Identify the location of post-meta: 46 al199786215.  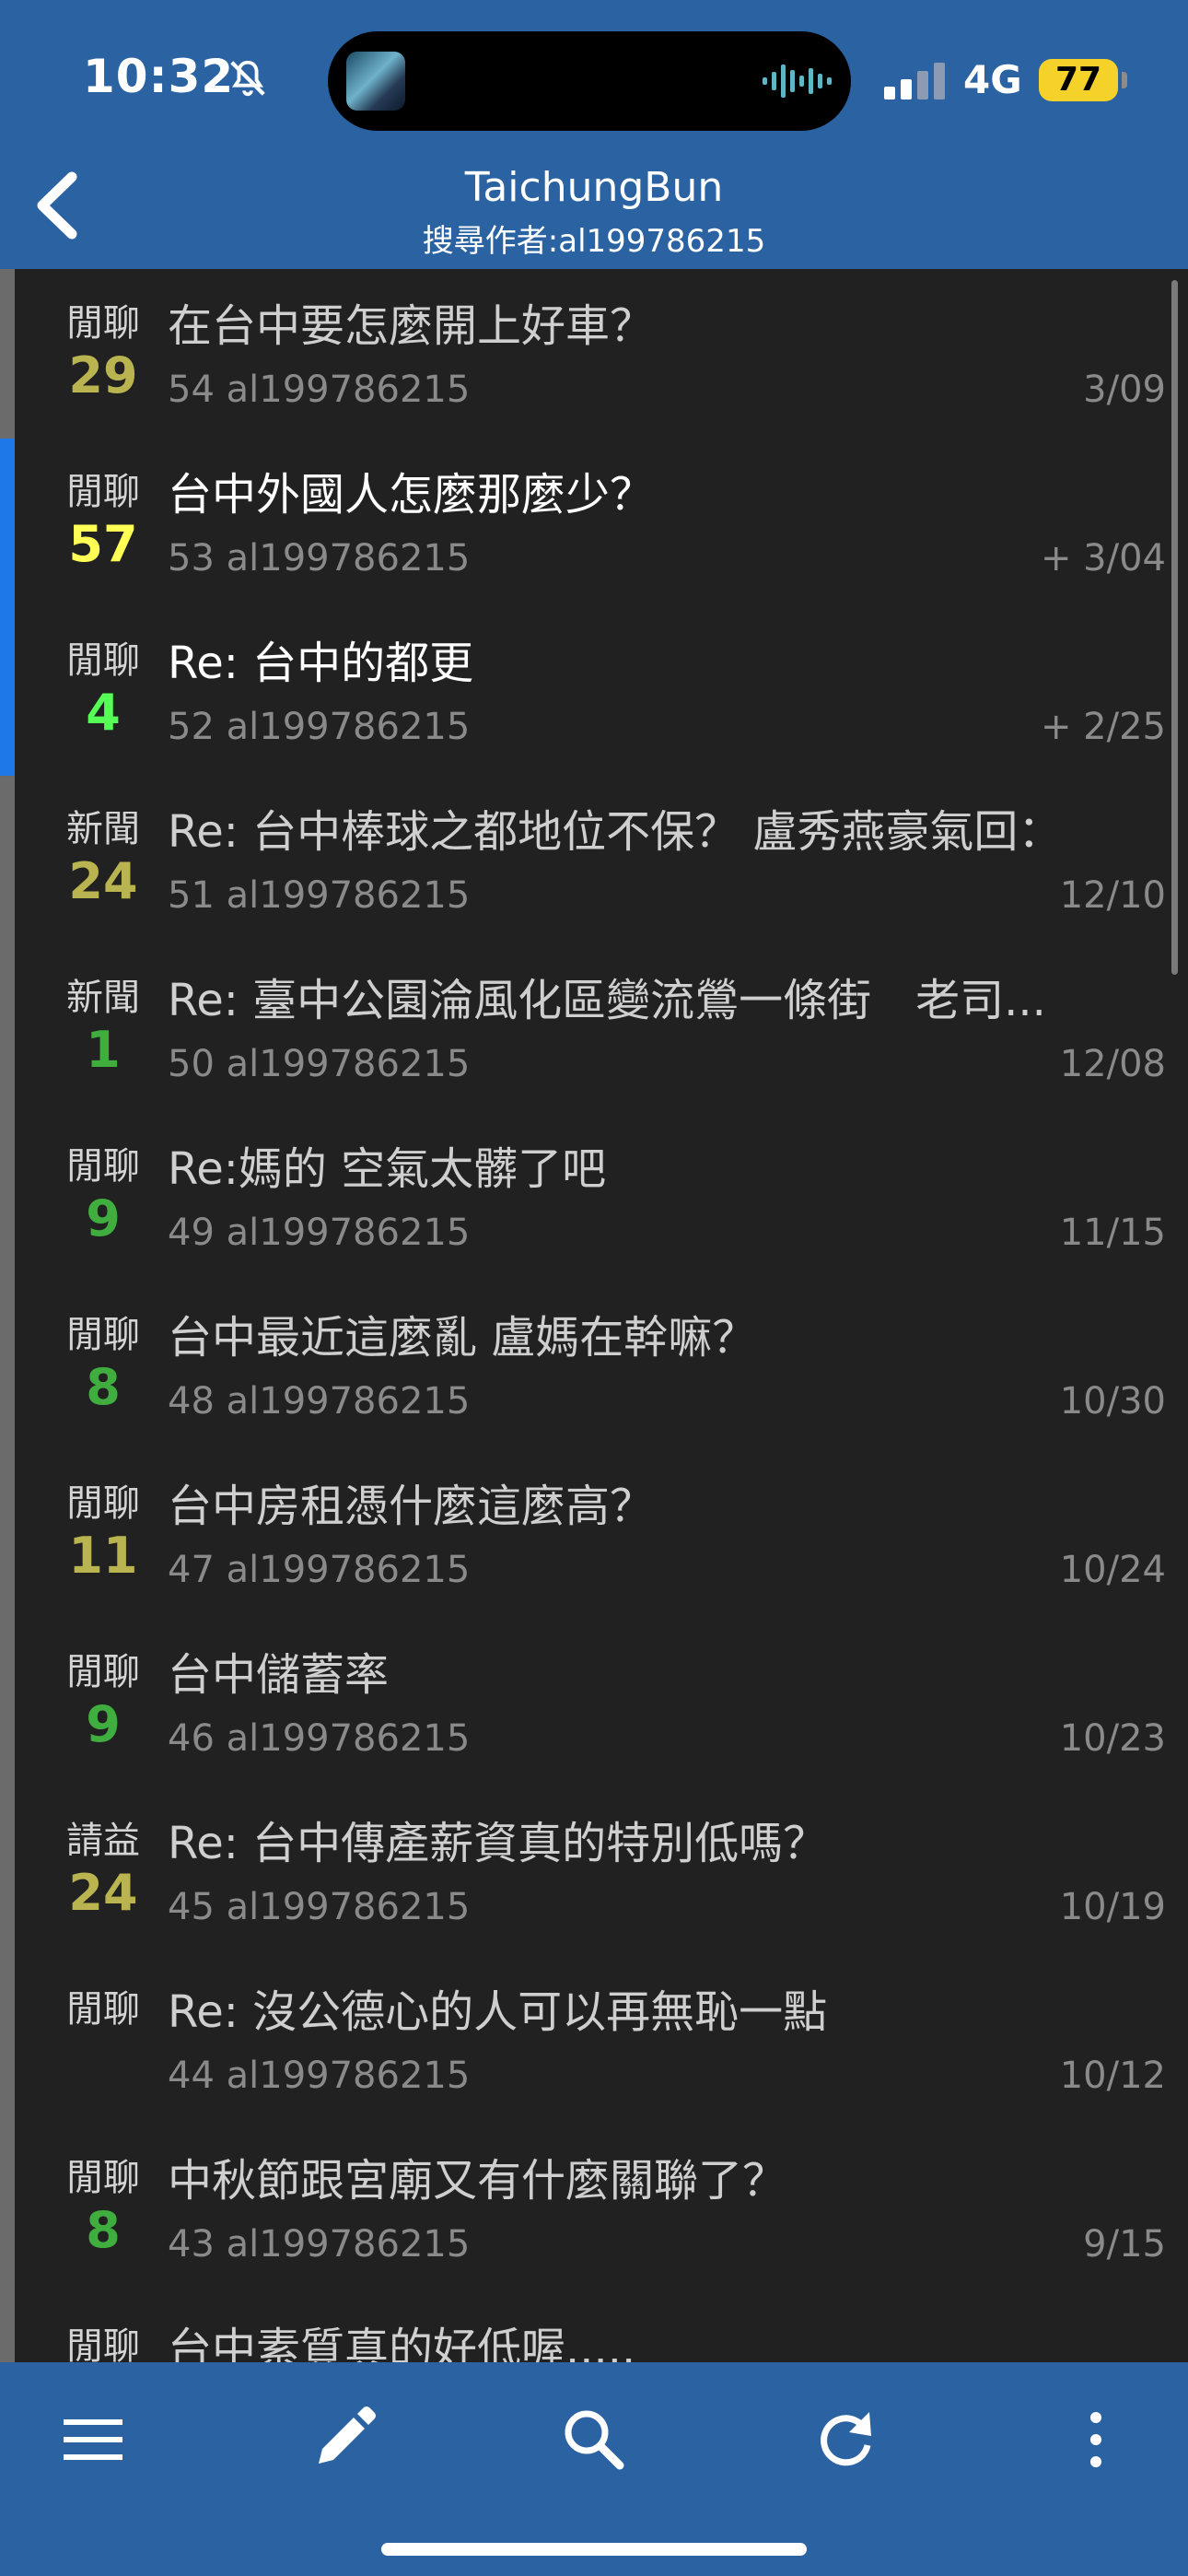
(319, 1738).